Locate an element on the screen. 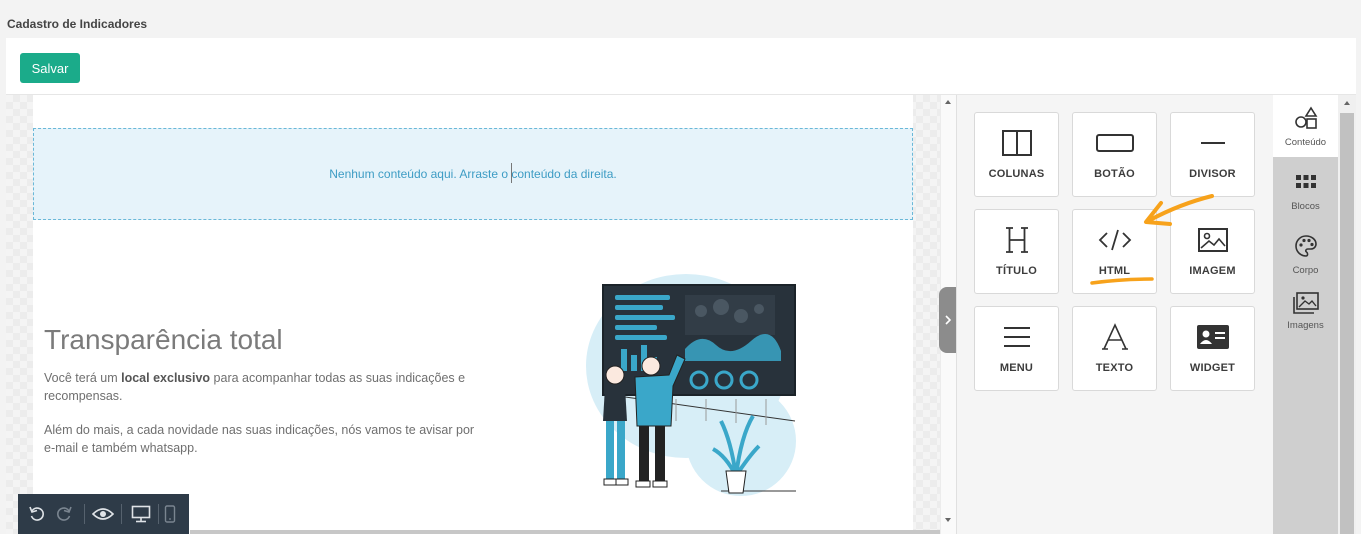  images-icon is located at coordinates (1305, 303).